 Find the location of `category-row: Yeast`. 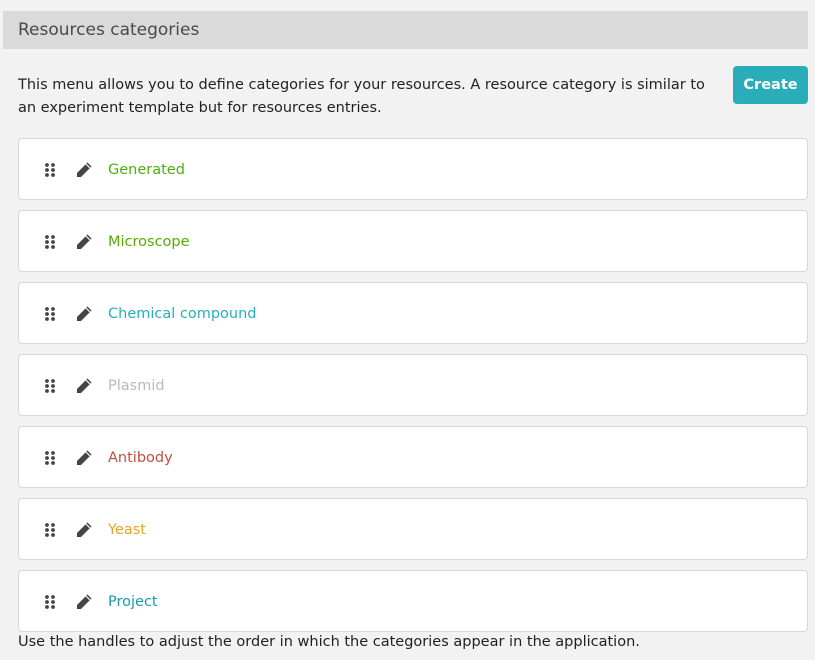

category-row: Yeast is located at coordinates (413, 529).